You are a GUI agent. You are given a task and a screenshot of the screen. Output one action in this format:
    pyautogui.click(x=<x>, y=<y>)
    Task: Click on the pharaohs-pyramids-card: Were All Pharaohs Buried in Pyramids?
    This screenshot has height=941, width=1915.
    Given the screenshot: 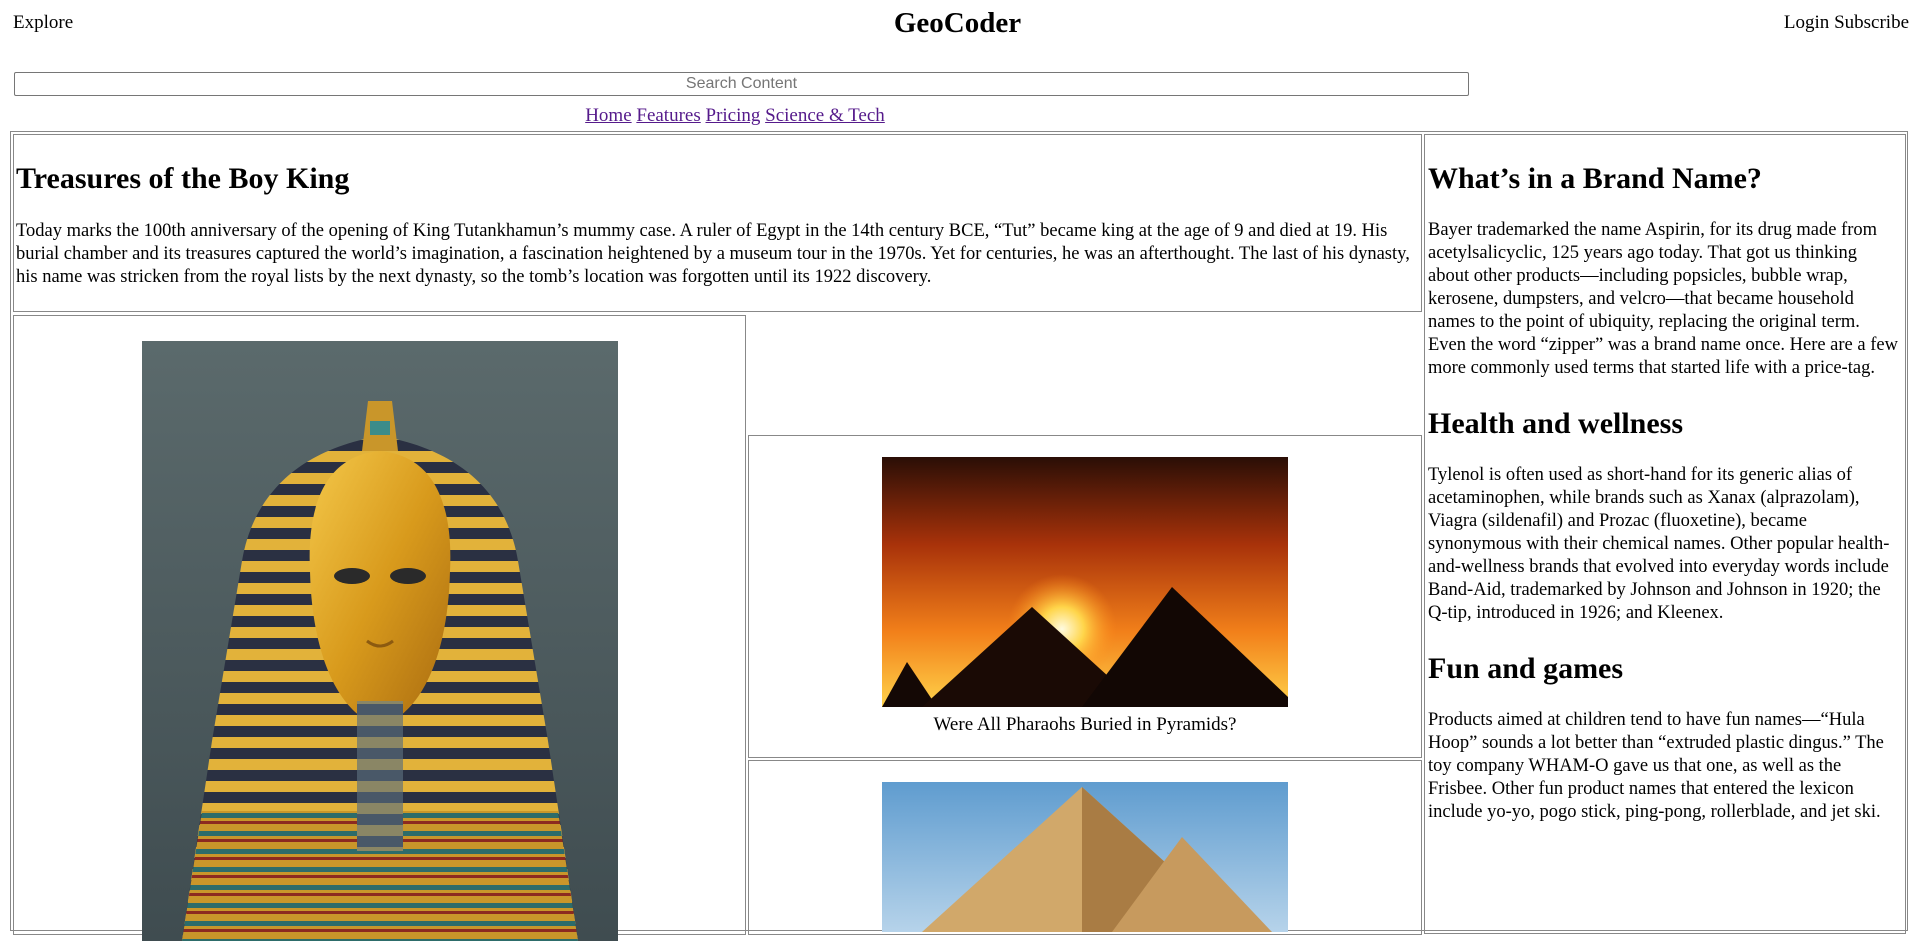 What is the action you would take?
    pyautogui.click(x=1085, y=596)
    